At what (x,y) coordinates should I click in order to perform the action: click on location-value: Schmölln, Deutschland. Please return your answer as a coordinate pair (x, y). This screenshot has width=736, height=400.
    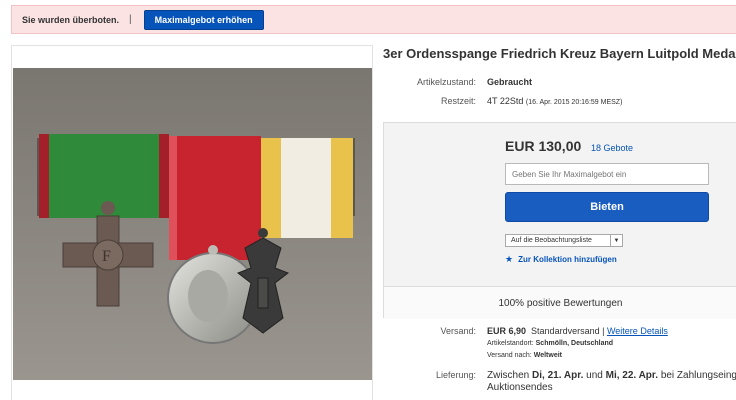
    Looking at the image, I should click on (574, 343).